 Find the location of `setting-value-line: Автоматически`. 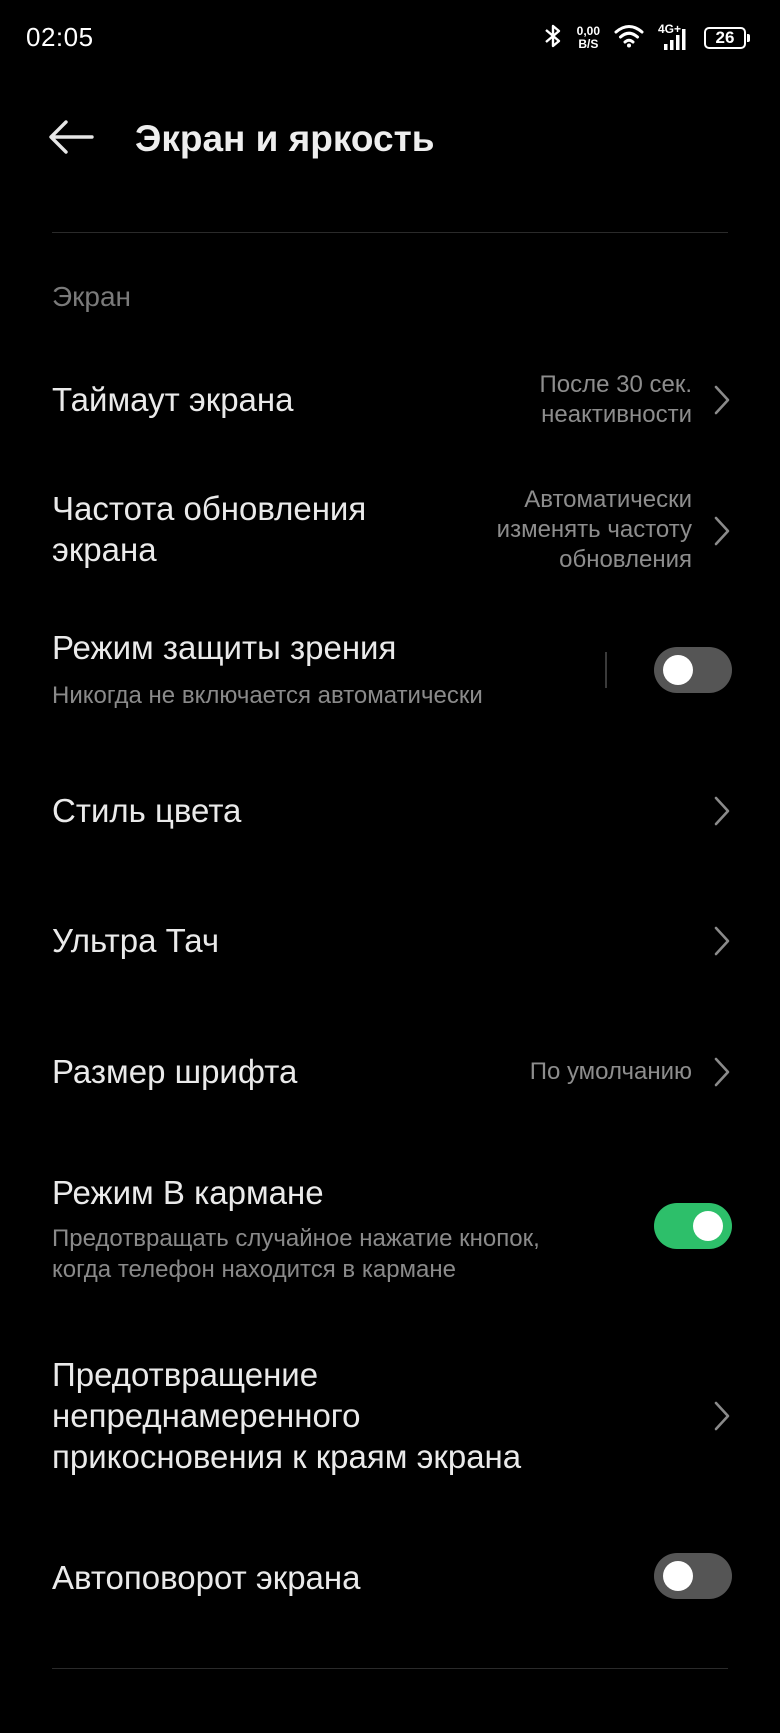

setting-value-line: Автоматически is located at coordinates (608, 499).